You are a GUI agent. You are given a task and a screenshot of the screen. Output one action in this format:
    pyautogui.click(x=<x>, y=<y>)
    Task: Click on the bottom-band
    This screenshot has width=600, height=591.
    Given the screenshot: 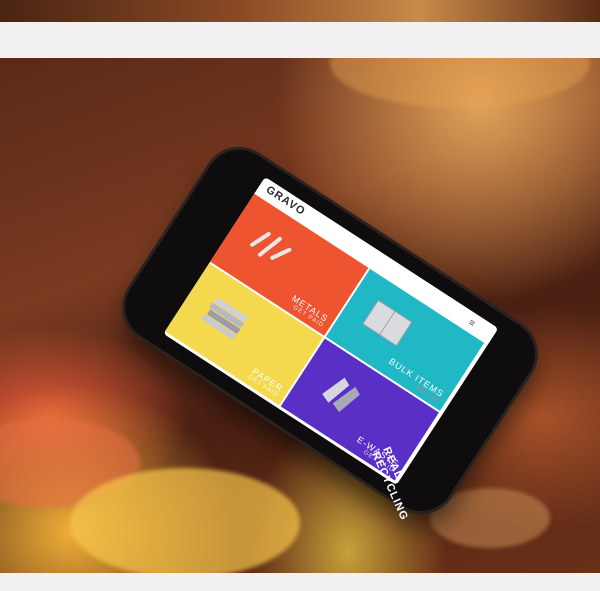 What is the action you would take?
    pyautogui.click(x=300, y=582)
    